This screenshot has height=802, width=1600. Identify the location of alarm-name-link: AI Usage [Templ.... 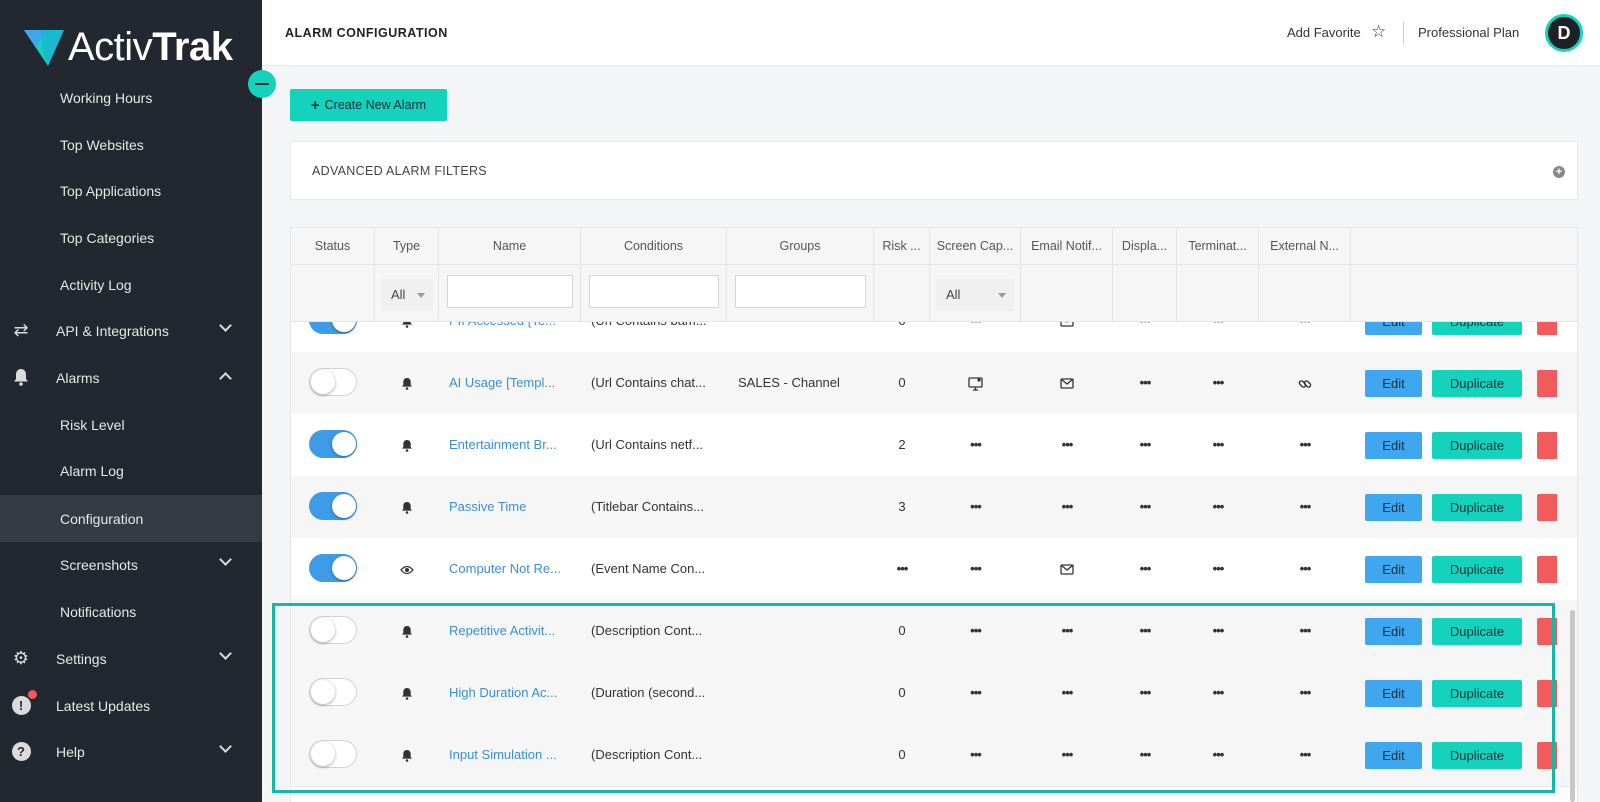
(512, 383).